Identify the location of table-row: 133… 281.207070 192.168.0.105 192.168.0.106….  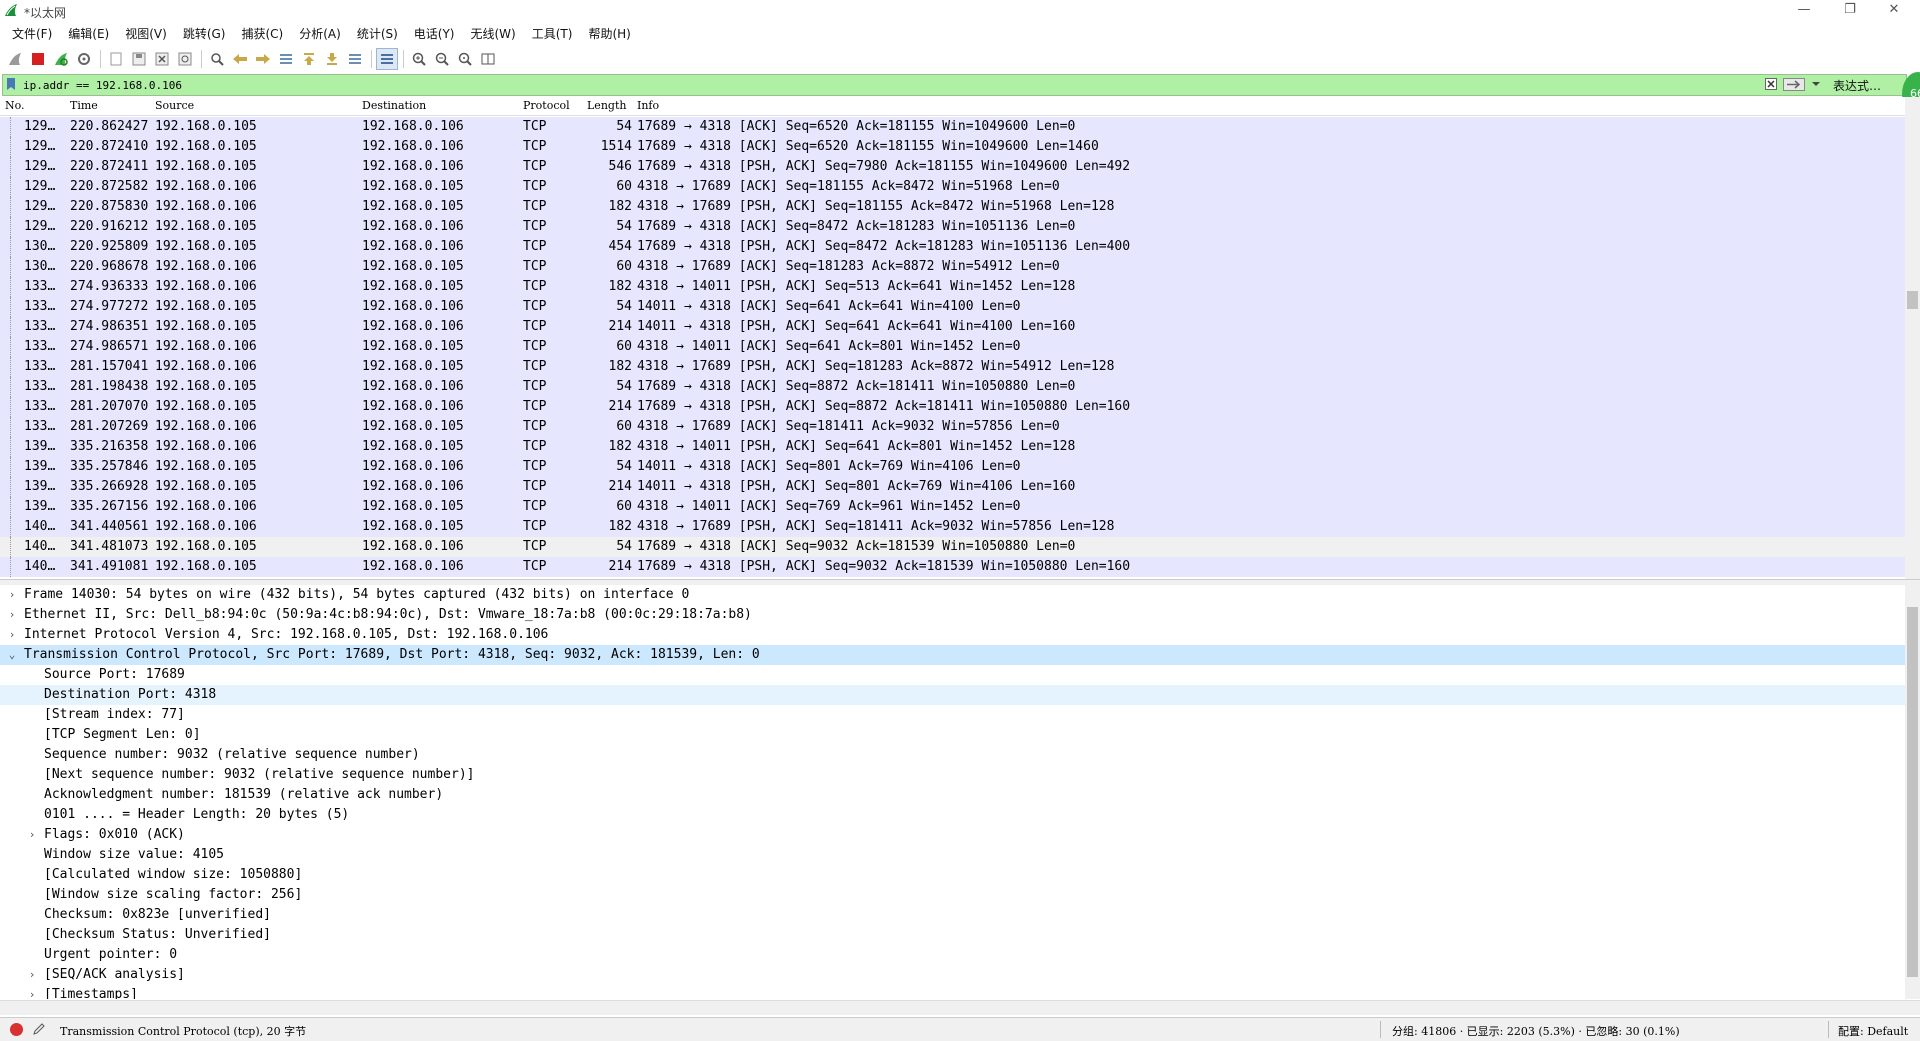
(952, 407).